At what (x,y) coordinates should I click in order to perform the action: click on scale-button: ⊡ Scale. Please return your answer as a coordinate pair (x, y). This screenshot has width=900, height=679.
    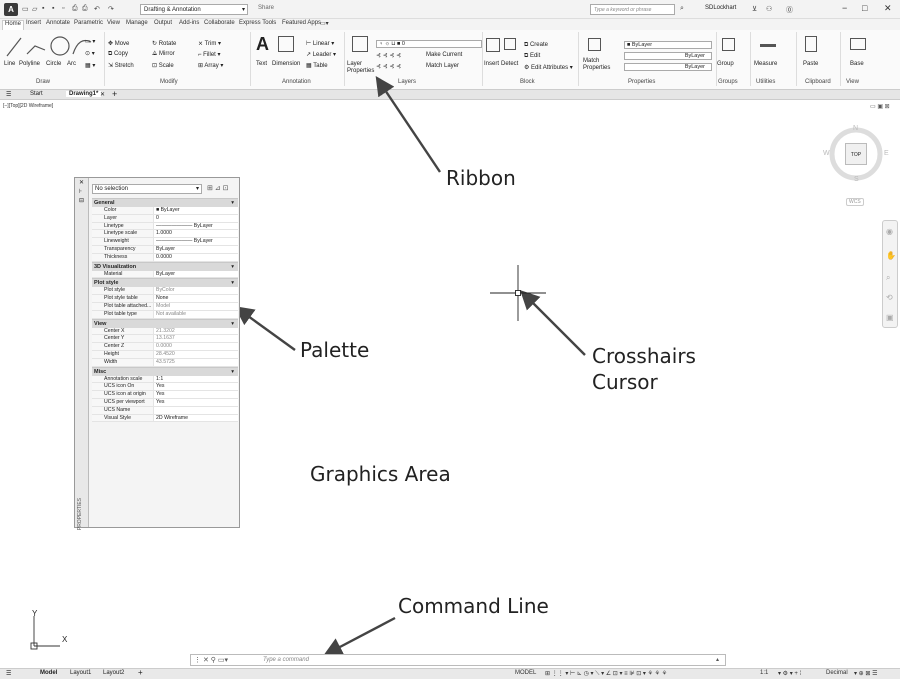
    Looking at the image, I should click on (163, 65).